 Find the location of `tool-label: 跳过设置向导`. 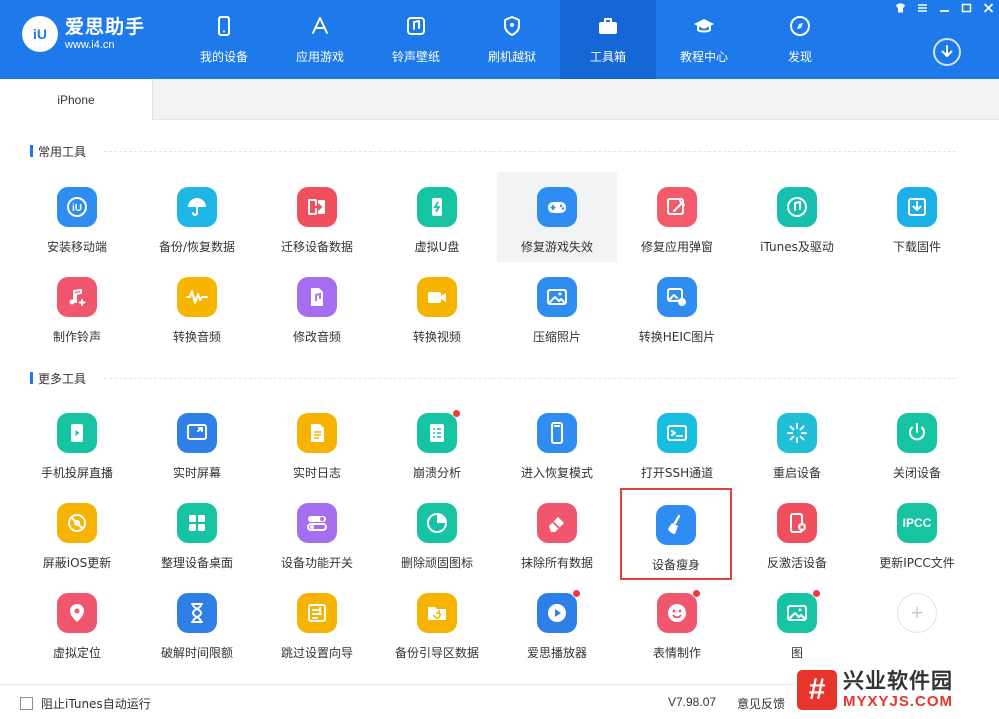

tool-label: 跳过设置向导 is located at coordinates (316, 653).